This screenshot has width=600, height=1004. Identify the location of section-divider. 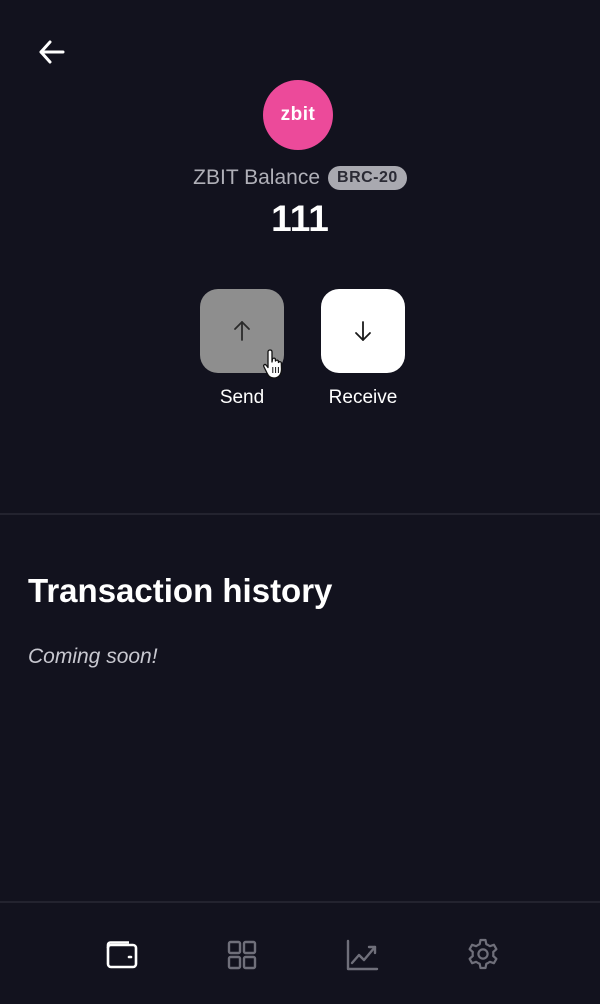
(300, 514).